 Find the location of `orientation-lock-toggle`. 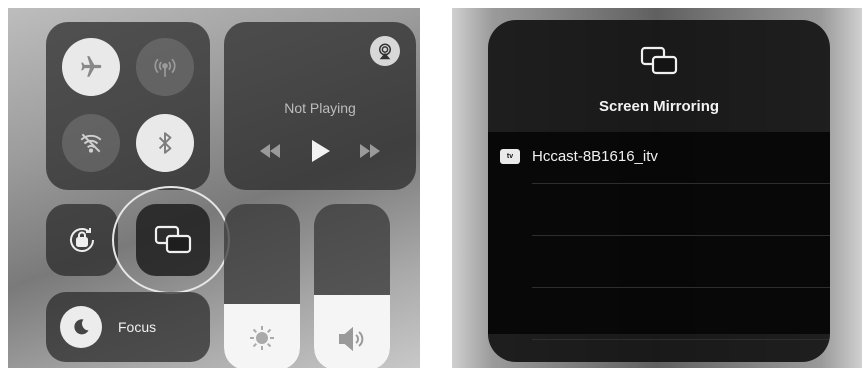

orientation-lock-toggle is located at coordinates (82, 240).